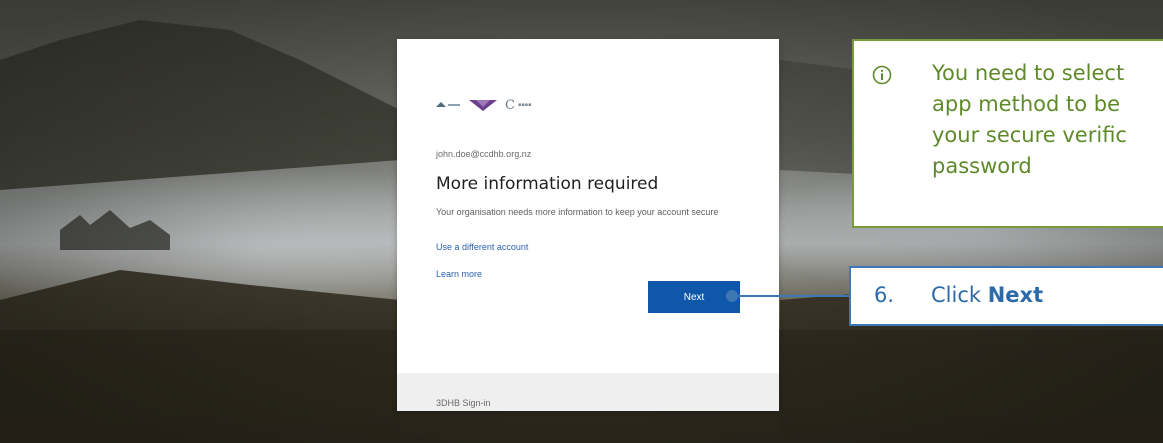  Describe the element at coordinates (789, 296) in the screenshot. I see `callout-connector` at that location.